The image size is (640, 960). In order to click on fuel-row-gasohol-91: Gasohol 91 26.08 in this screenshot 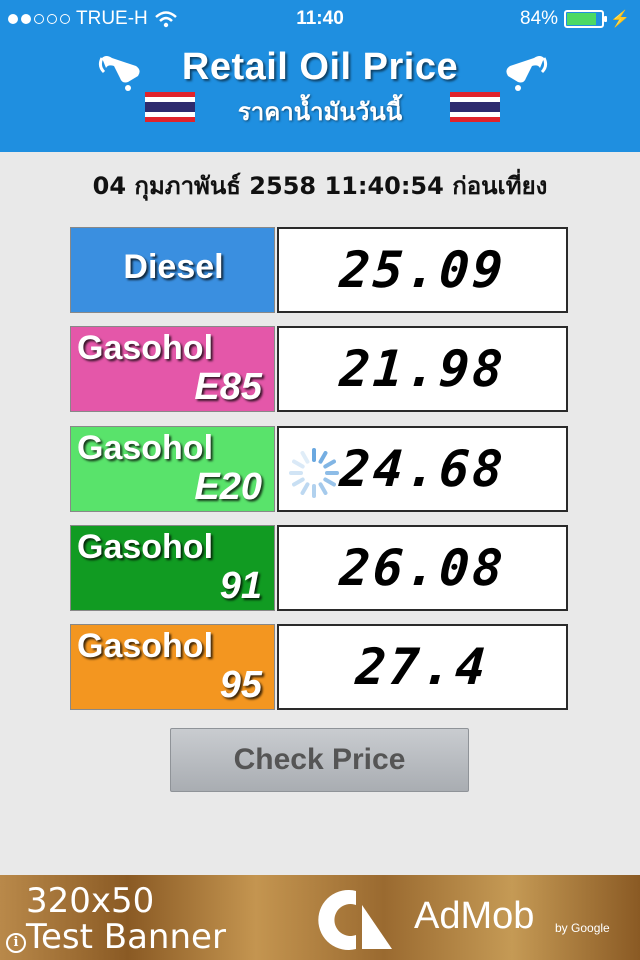, I will do `click(319, 568)`.